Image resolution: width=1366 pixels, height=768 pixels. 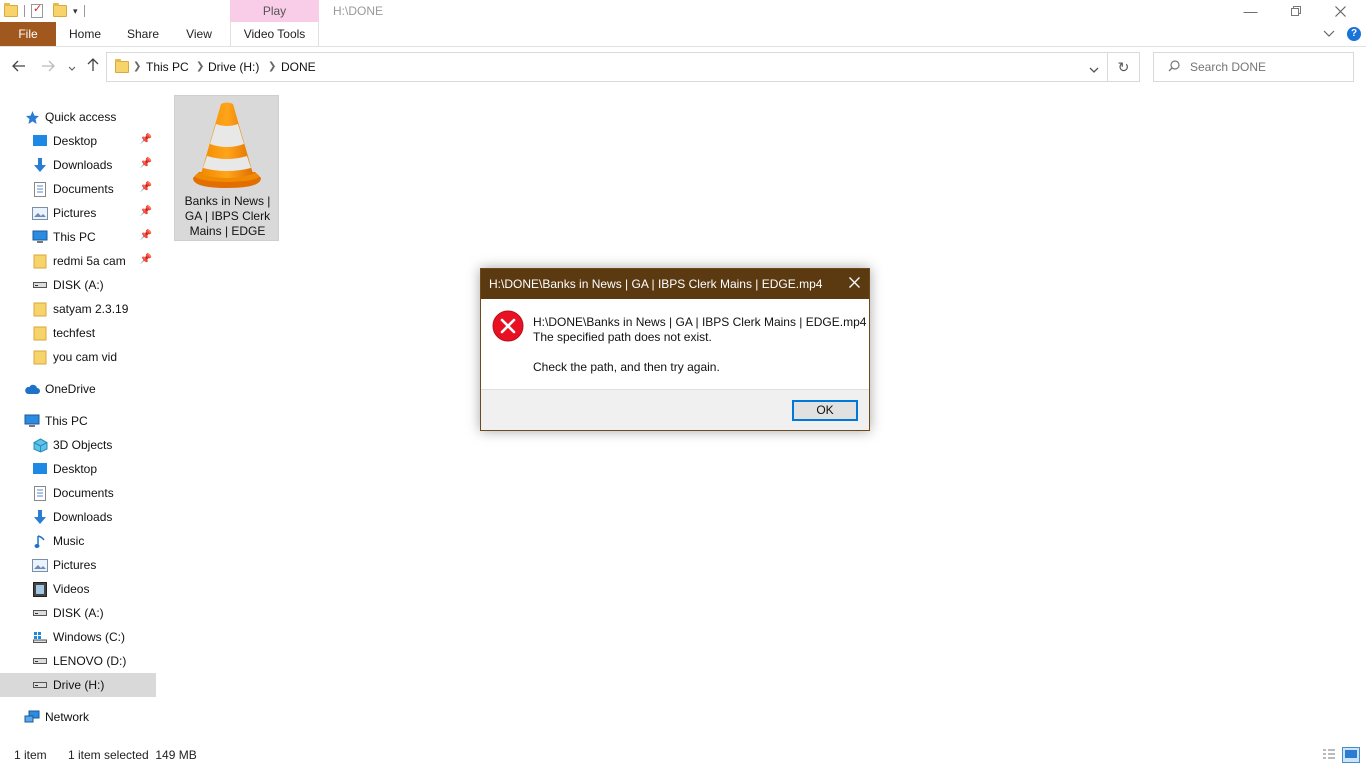 I want to click on customize-qat-icon: ▾, so click(x=75, y=11).